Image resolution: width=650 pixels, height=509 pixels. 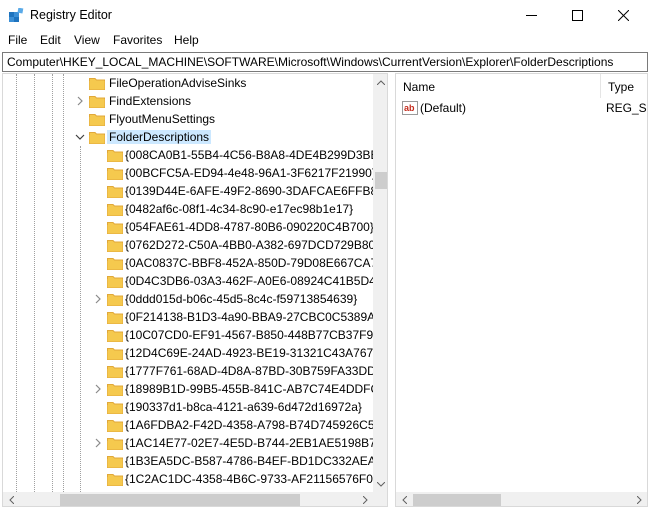 I want to click on tree-item: FlyoutMenuSettings, so click(x=188, y=119).